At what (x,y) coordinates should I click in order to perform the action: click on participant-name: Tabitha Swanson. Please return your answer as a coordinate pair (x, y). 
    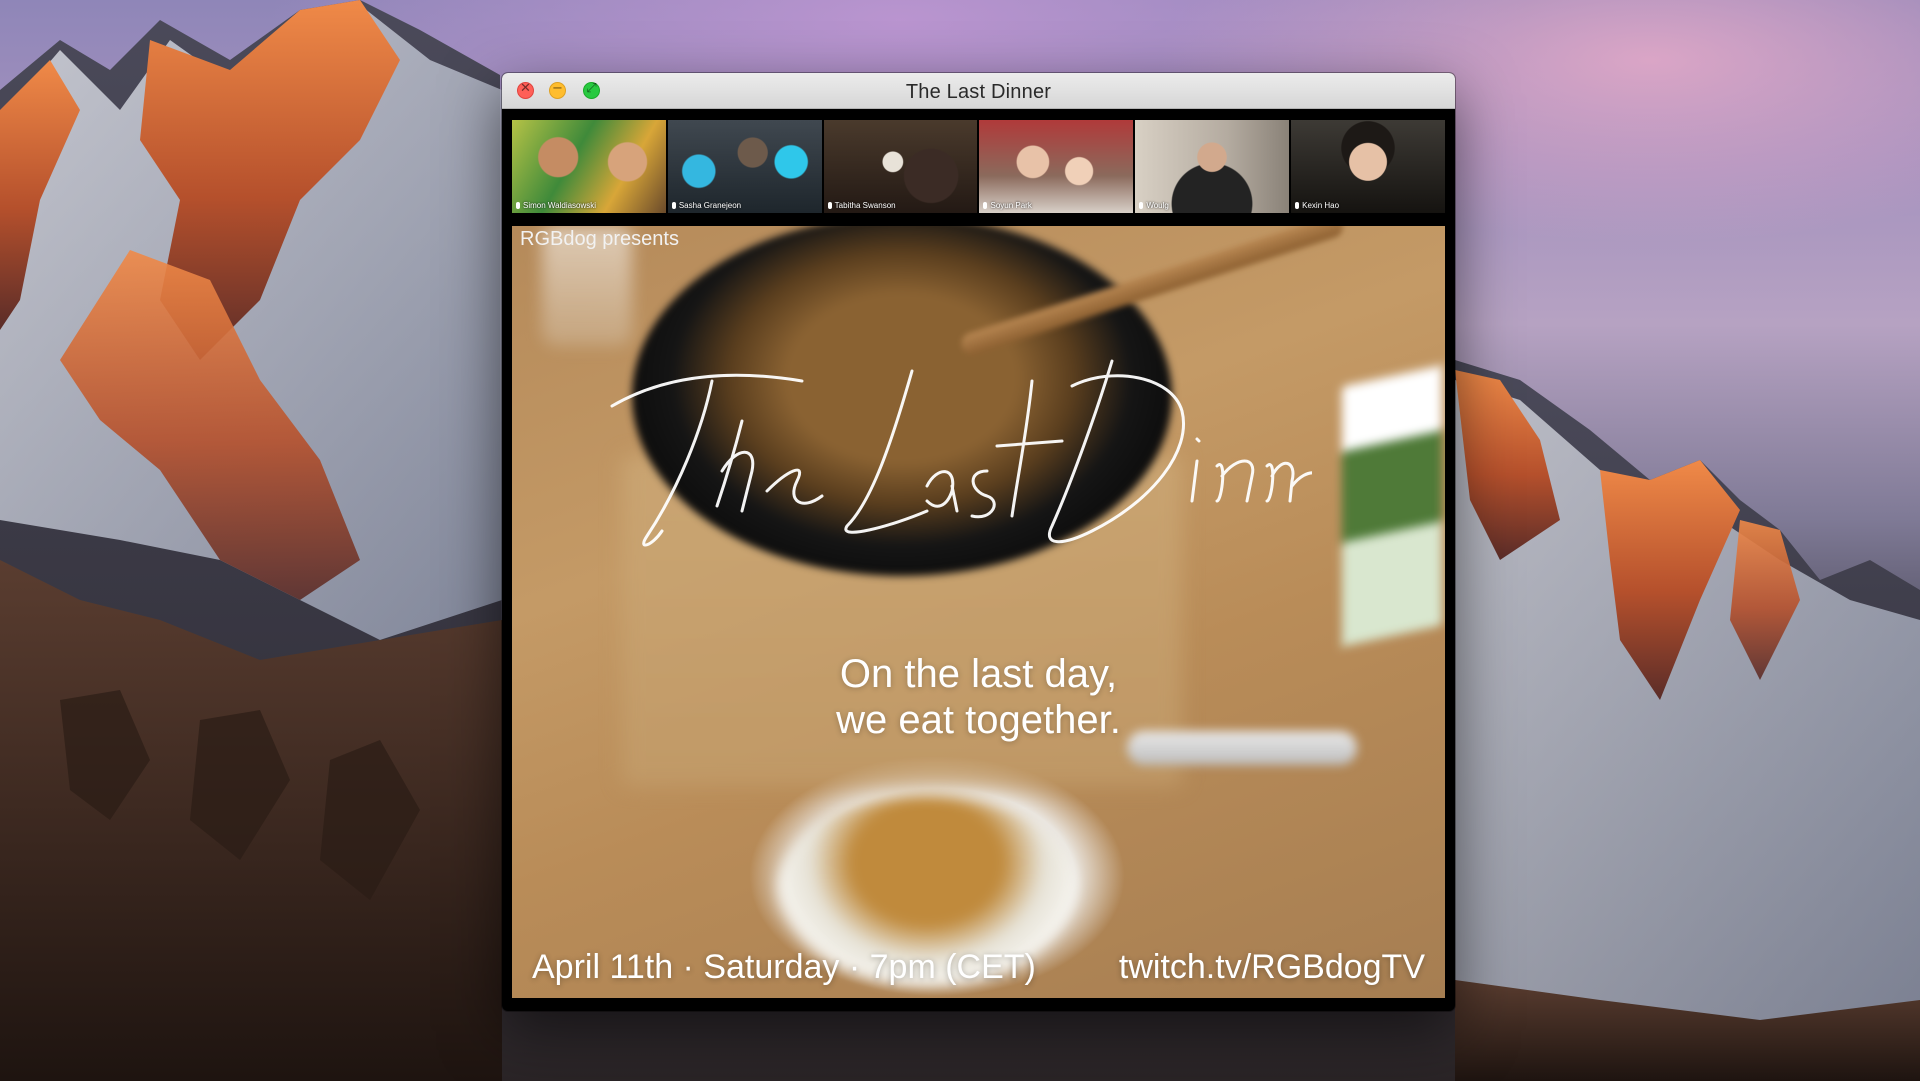
    Looking at the image, I should click on (861, 205).